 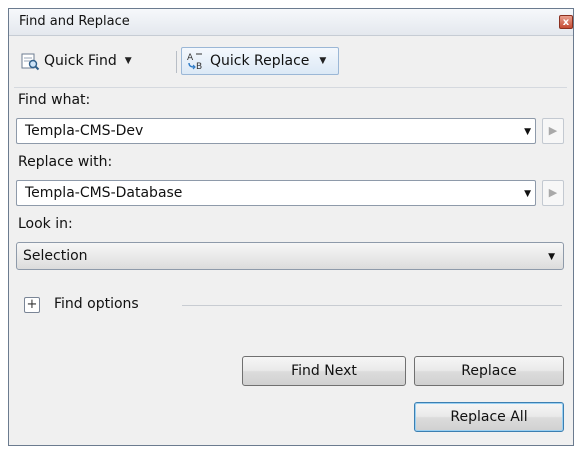 I want to click on quick-find-dropdown-icon: ▼, so click(x=128, y=61).